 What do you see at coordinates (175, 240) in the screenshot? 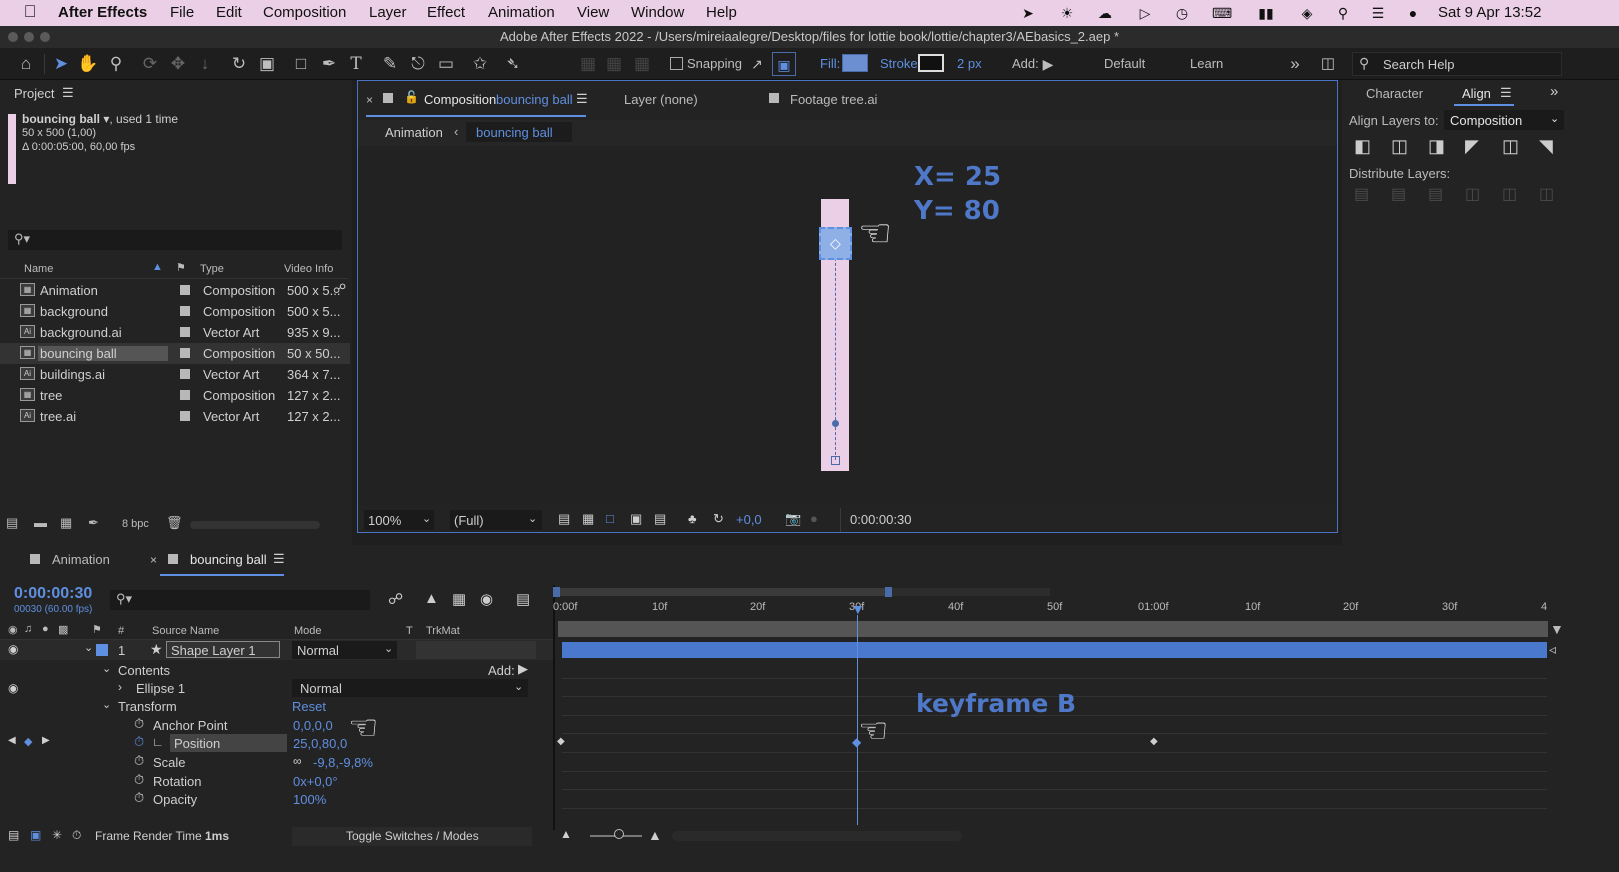
I see `project-search-input: ⚲▾` at bounding box center [175, 240].